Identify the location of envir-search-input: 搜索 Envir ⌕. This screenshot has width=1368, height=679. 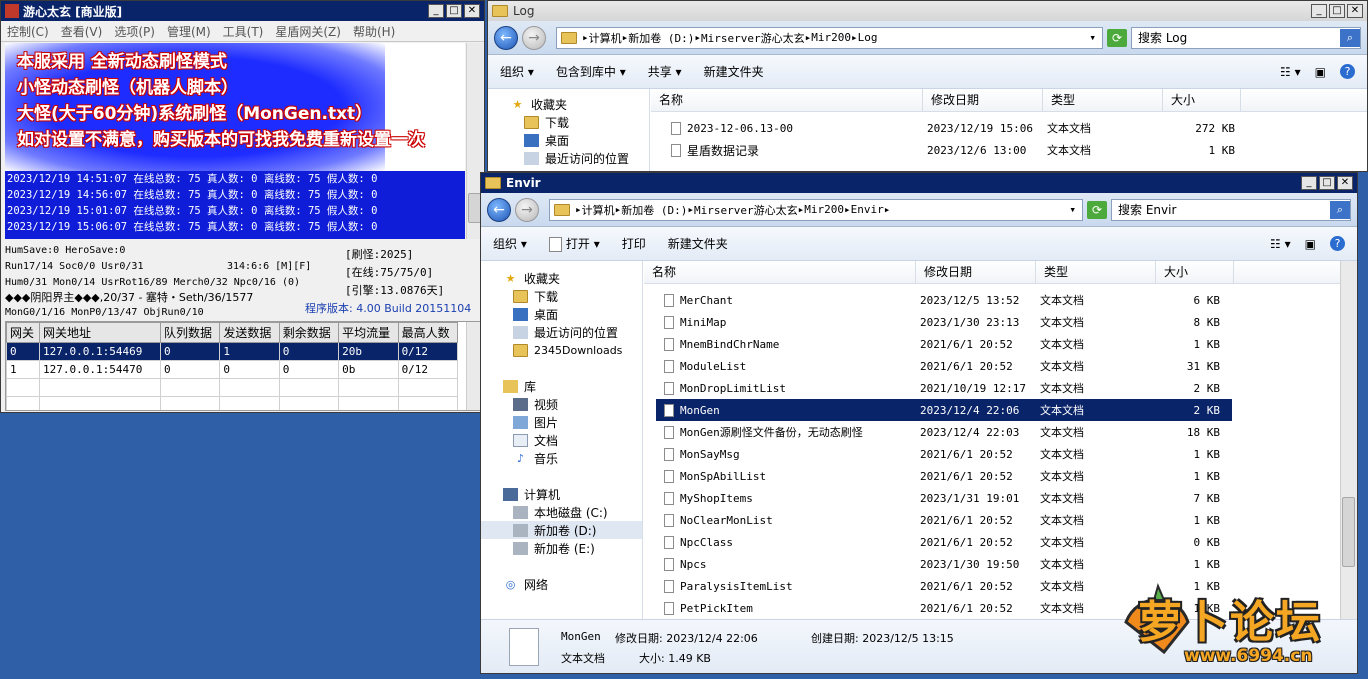
(1231, 209).